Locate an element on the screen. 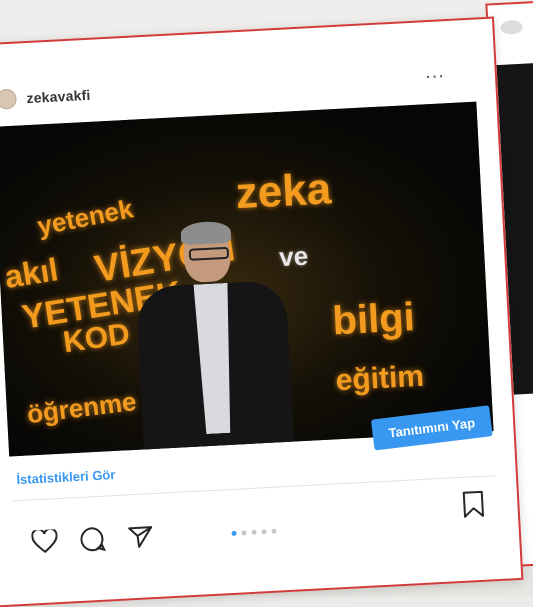  comment-icon is located at coordinates (93, 539).